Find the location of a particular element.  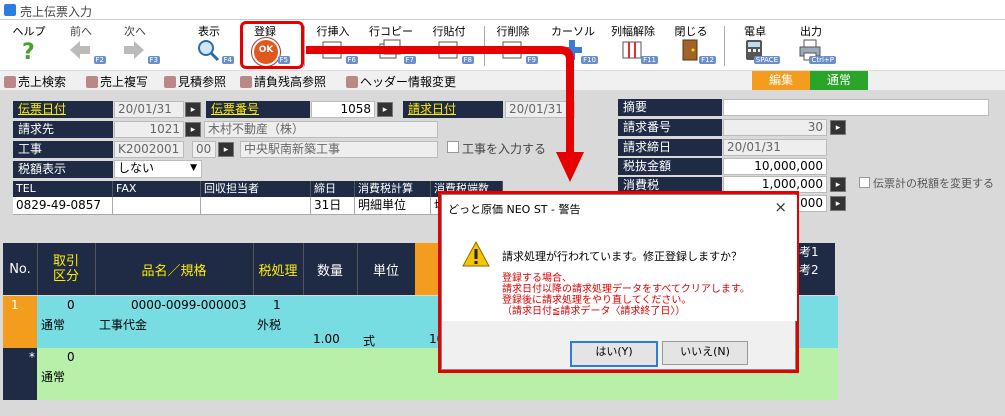

col-qty: 数量 is located at coordinates (330, 269).